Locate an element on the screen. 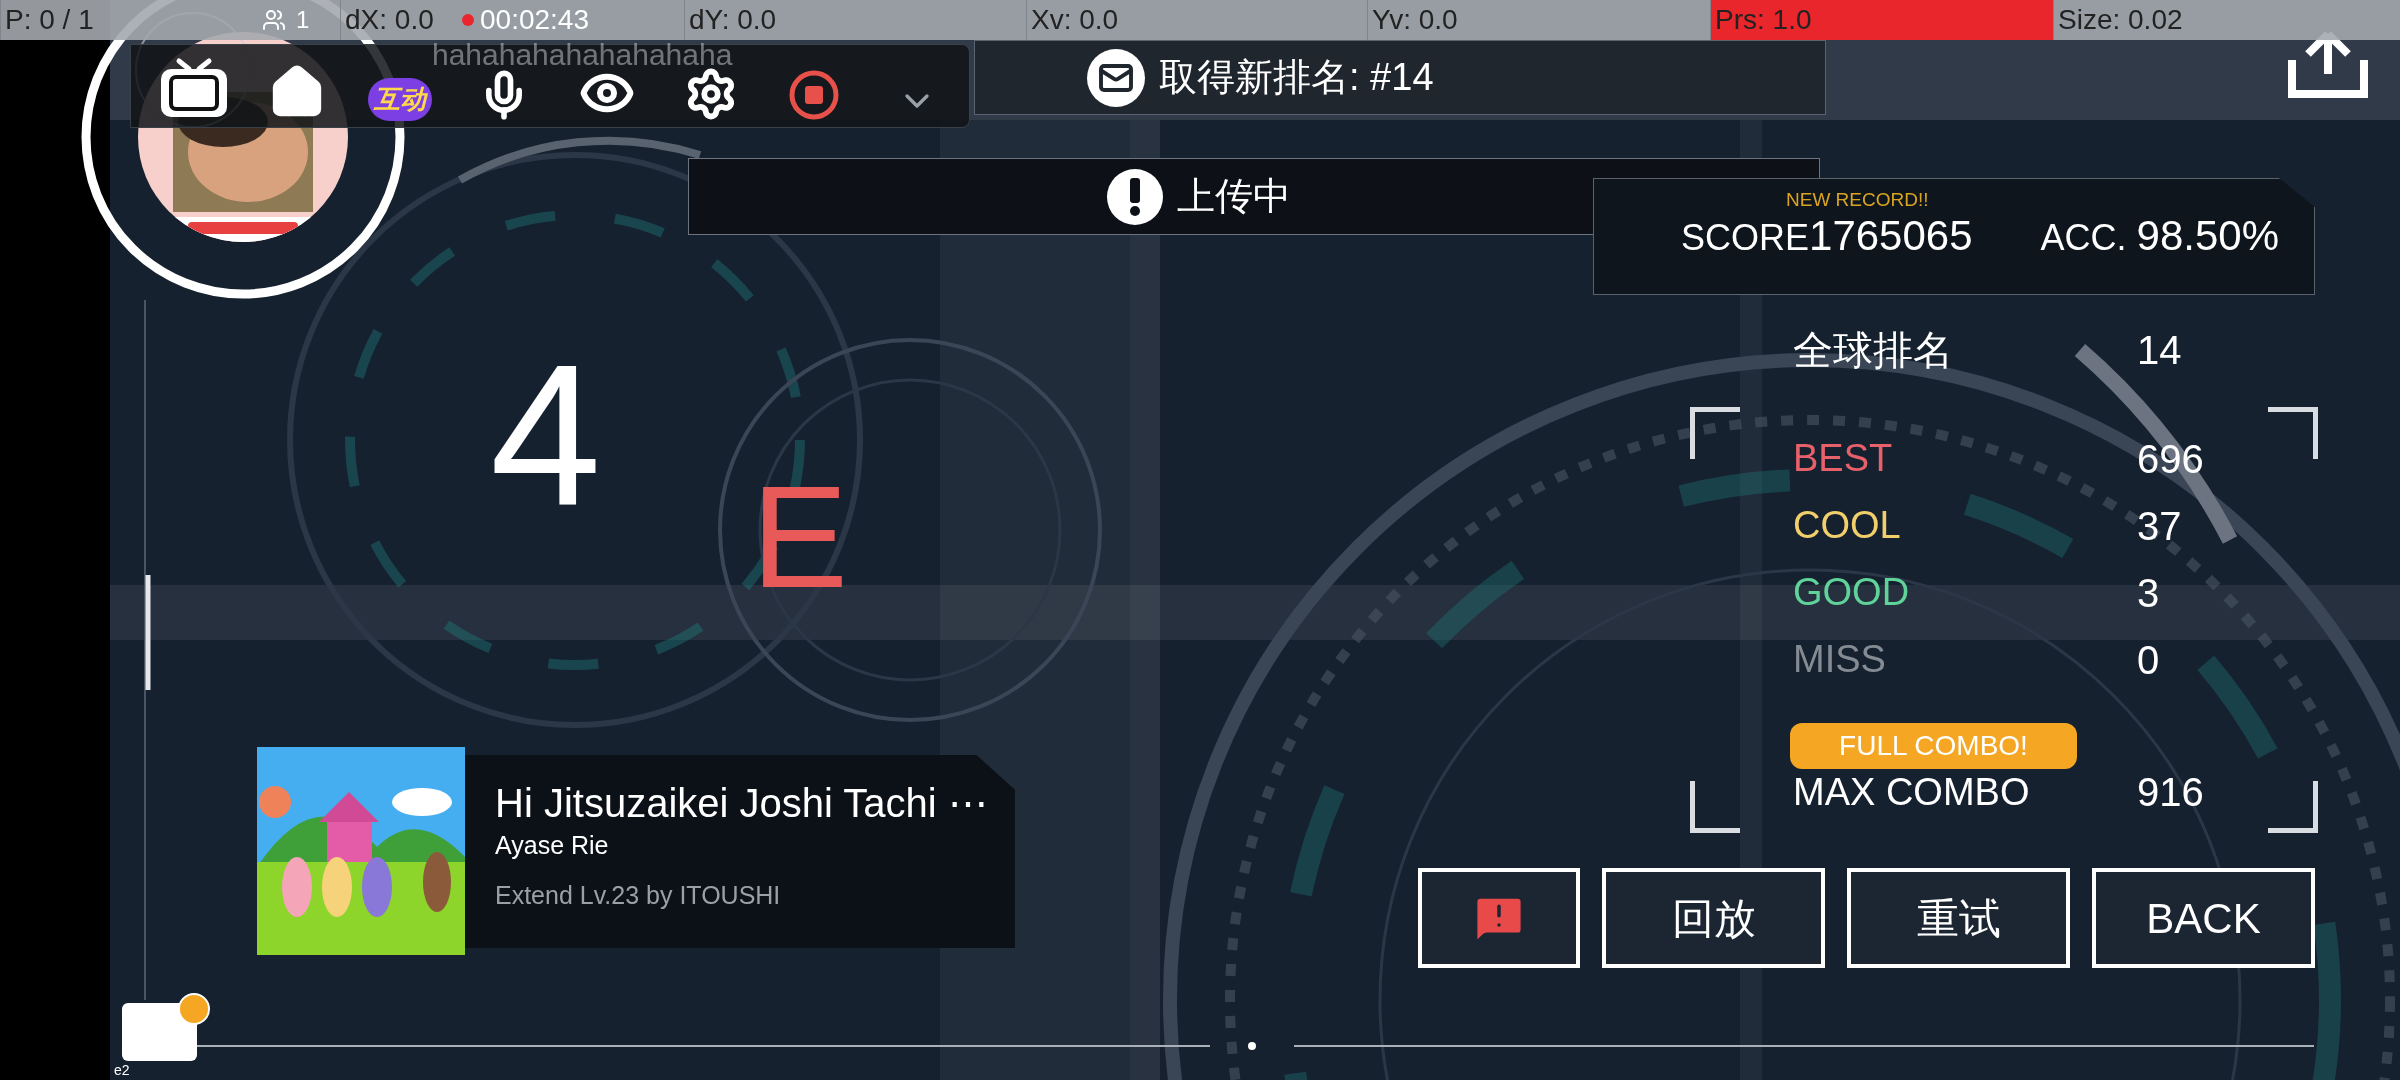 The height and width of the screenshot is (1080, 2400). viewers-icon is located at coordinates (274, 20).